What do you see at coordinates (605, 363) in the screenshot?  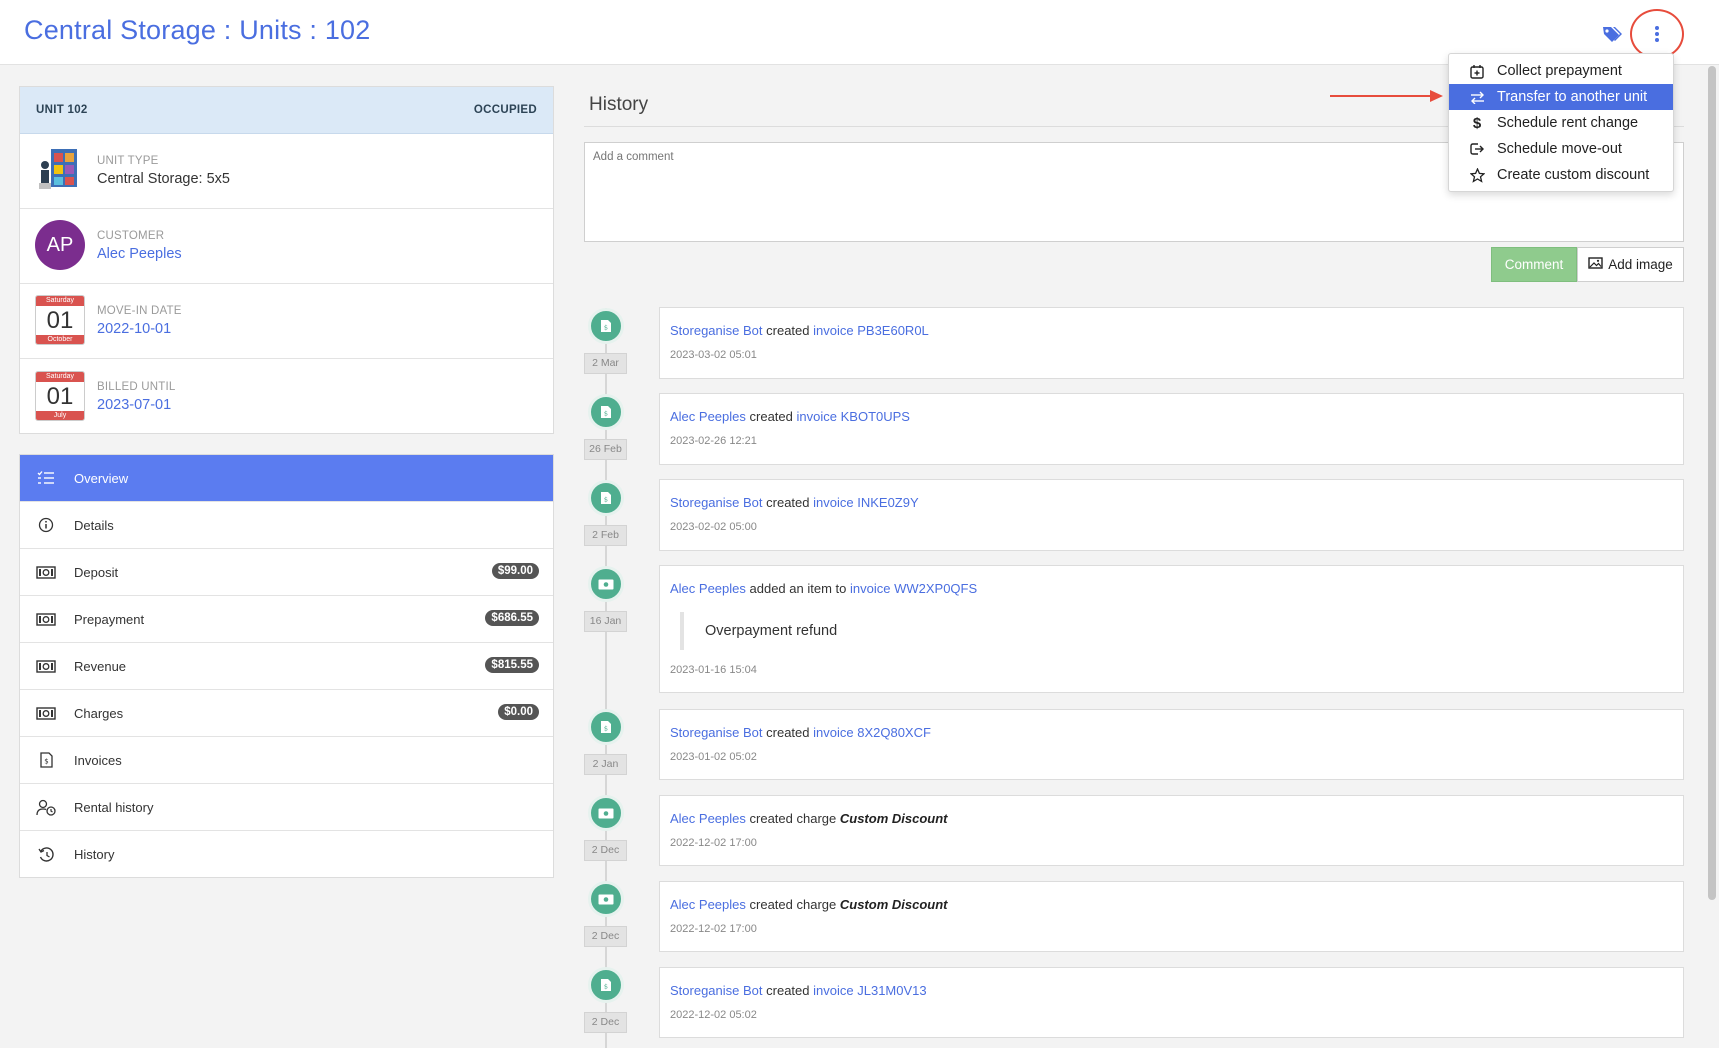 I see `timeline-date: 2 Mar` at bounding box center [605, 363].